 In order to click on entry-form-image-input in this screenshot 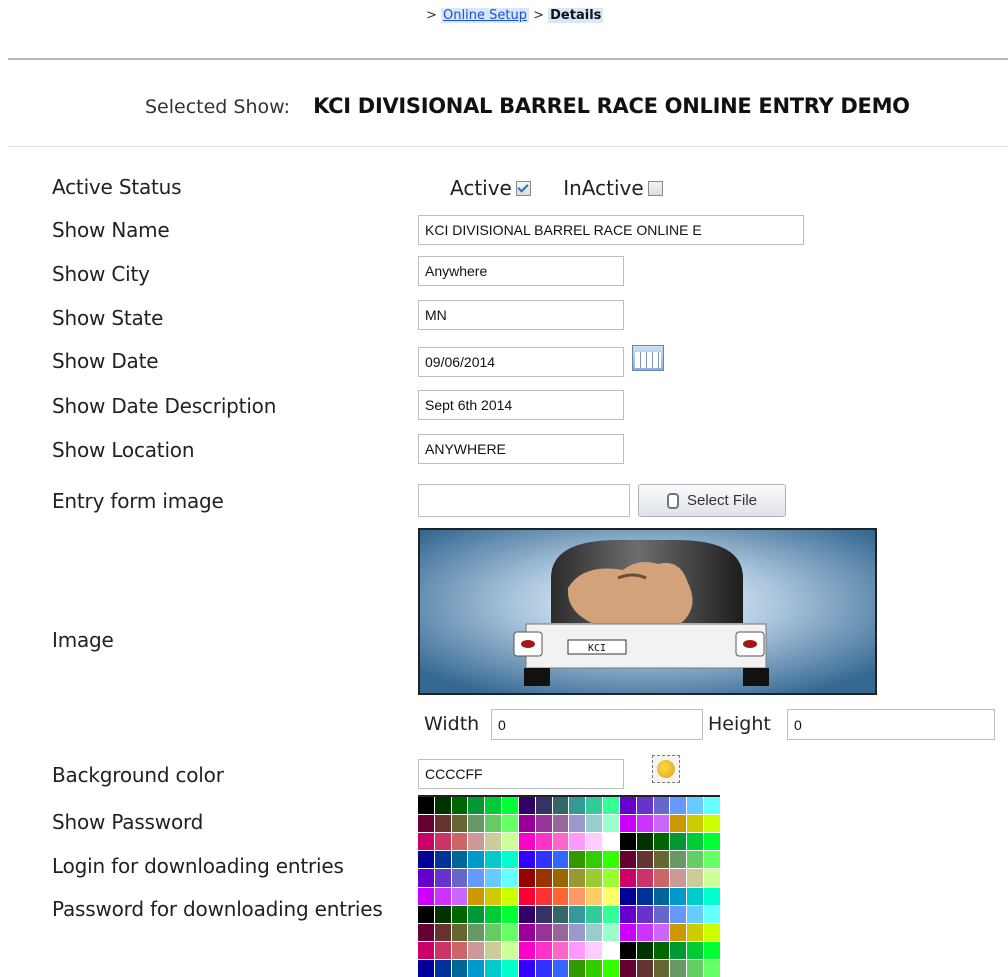, I will do `click(524, 500)`.